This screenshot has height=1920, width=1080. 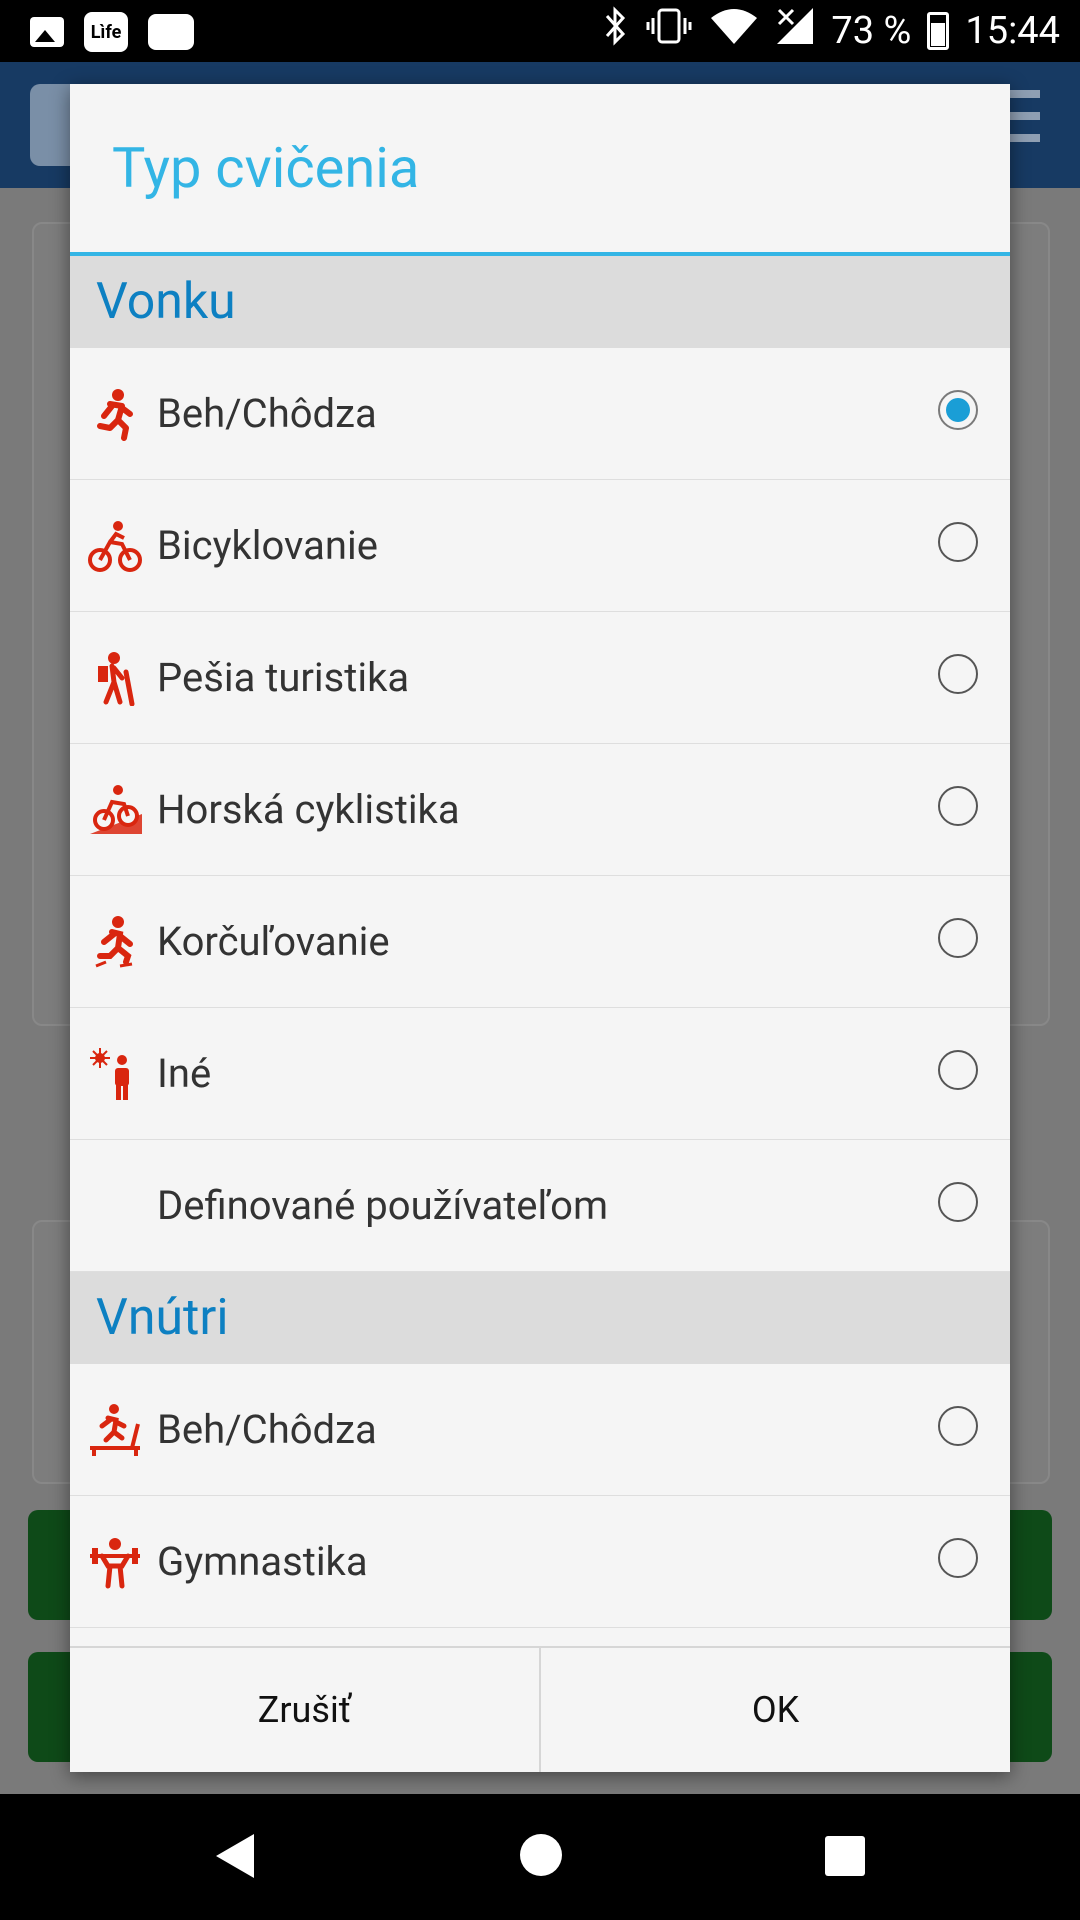 What do you see at coordinates (540, 942) in the screenshot?
I see `list-item: Korčuľovanie` at bounding box center [540, 942].